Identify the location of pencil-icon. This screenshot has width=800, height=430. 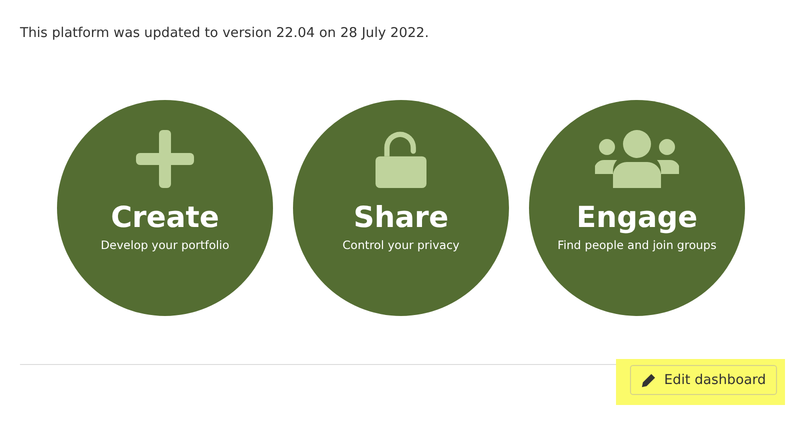
(648, 380).